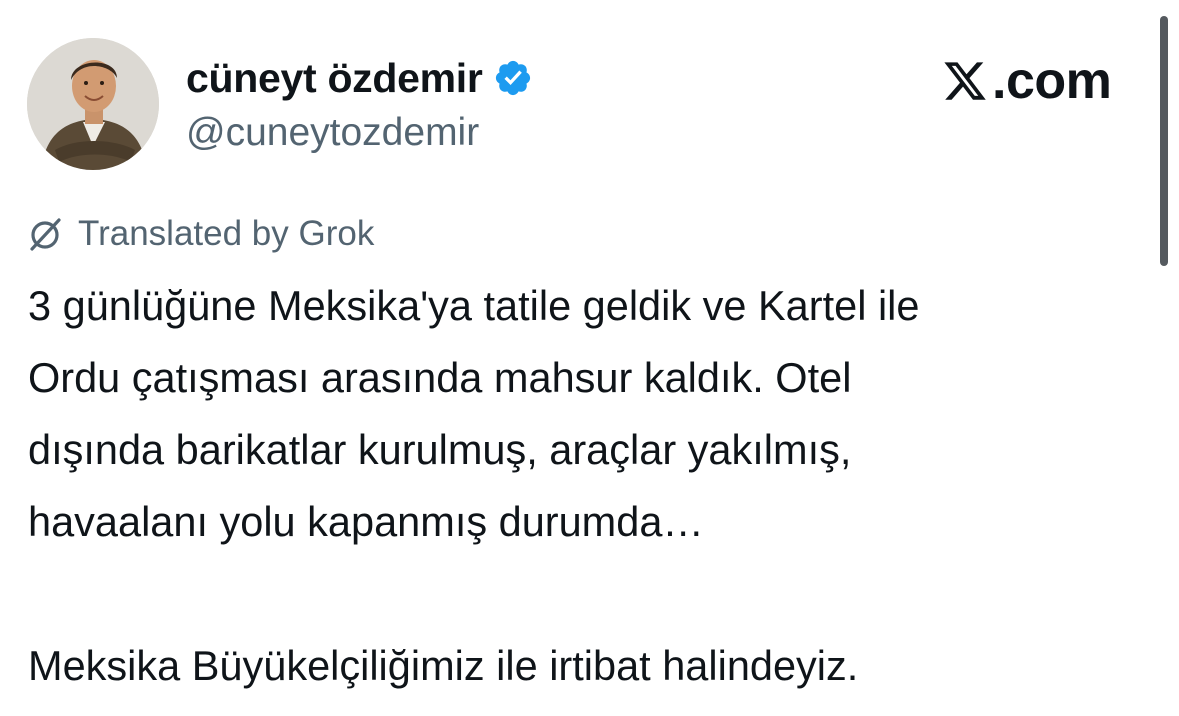  I want to click on brand-domain-text: .com, so click(1052, 81).